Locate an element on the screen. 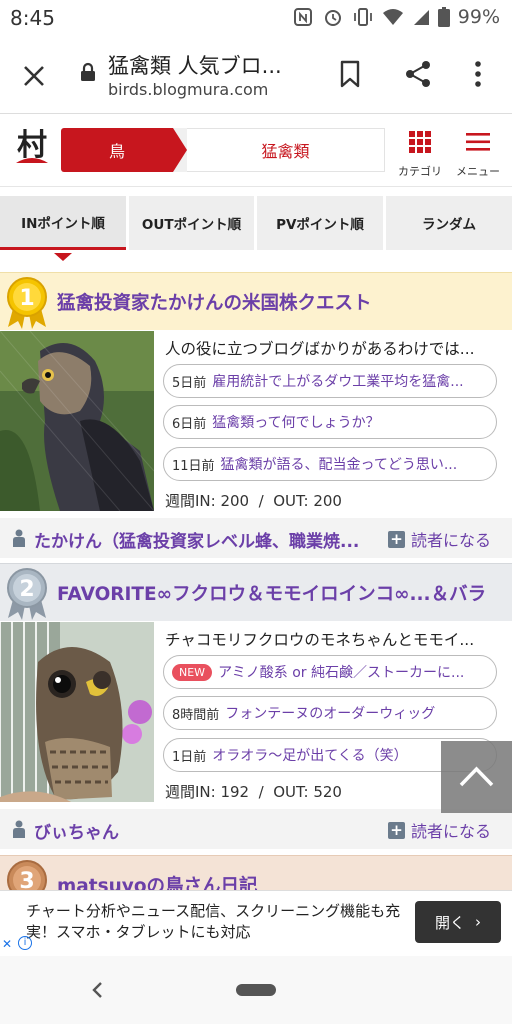 The width and height of the screenshot is (512, 1024). breadcrumb-raptor: 猛禽類 is located at coordinates (286, 150).